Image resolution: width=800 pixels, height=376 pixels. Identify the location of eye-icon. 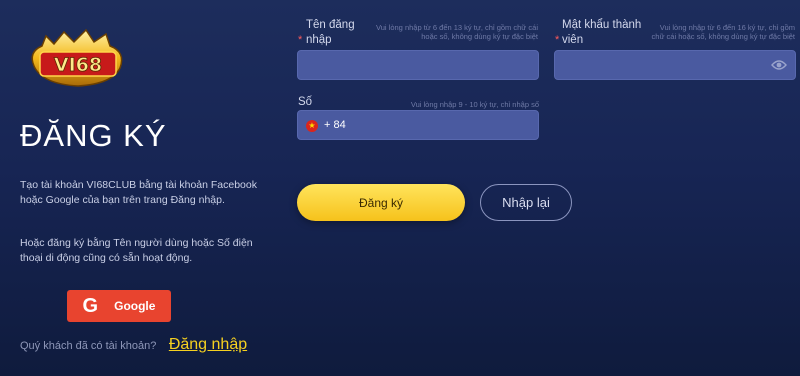
(779, 65).